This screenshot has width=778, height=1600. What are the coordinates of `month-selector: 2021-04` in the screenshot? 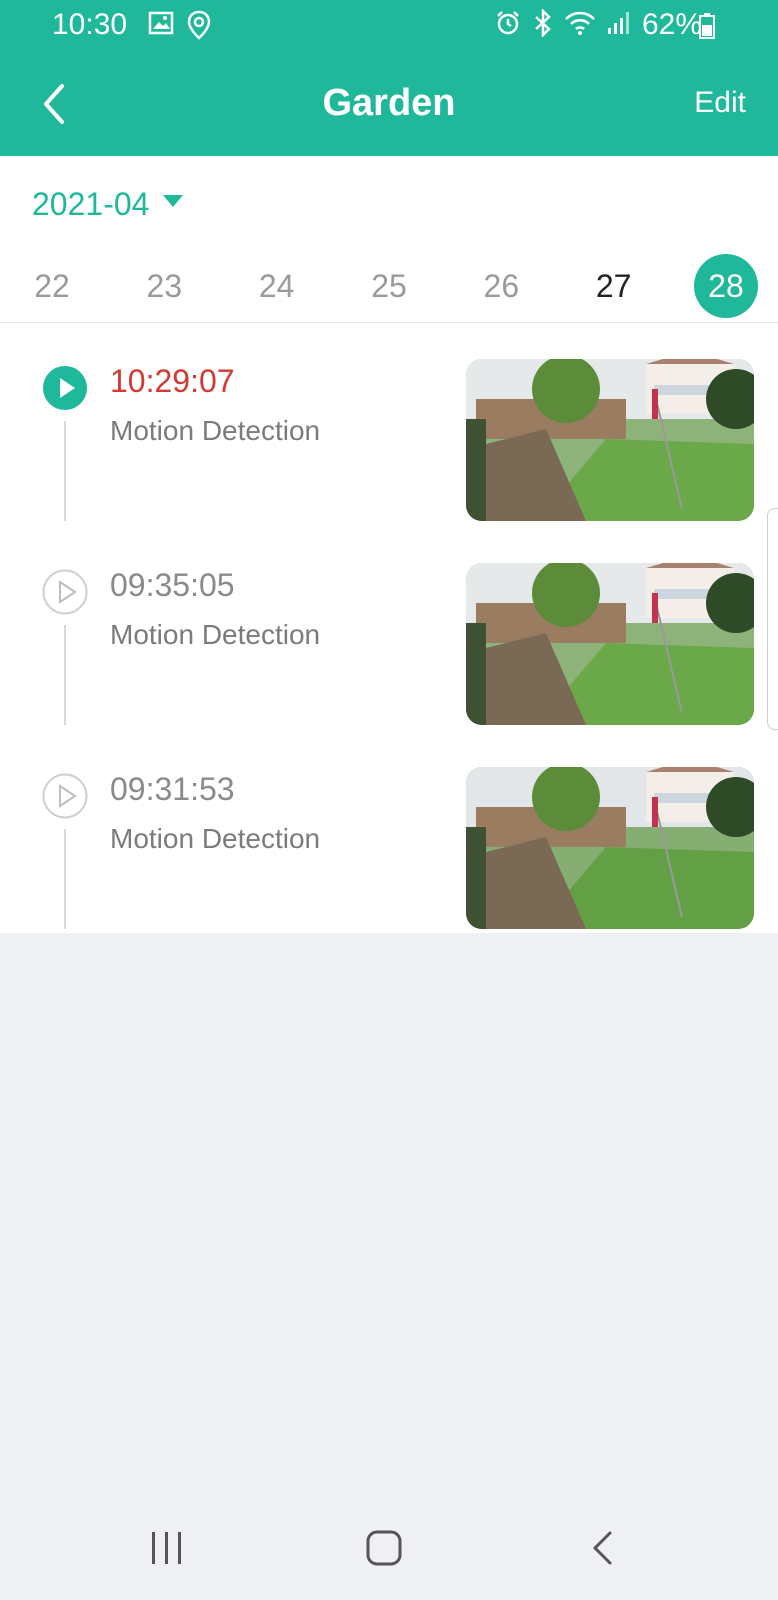 It's located at (108, 204).